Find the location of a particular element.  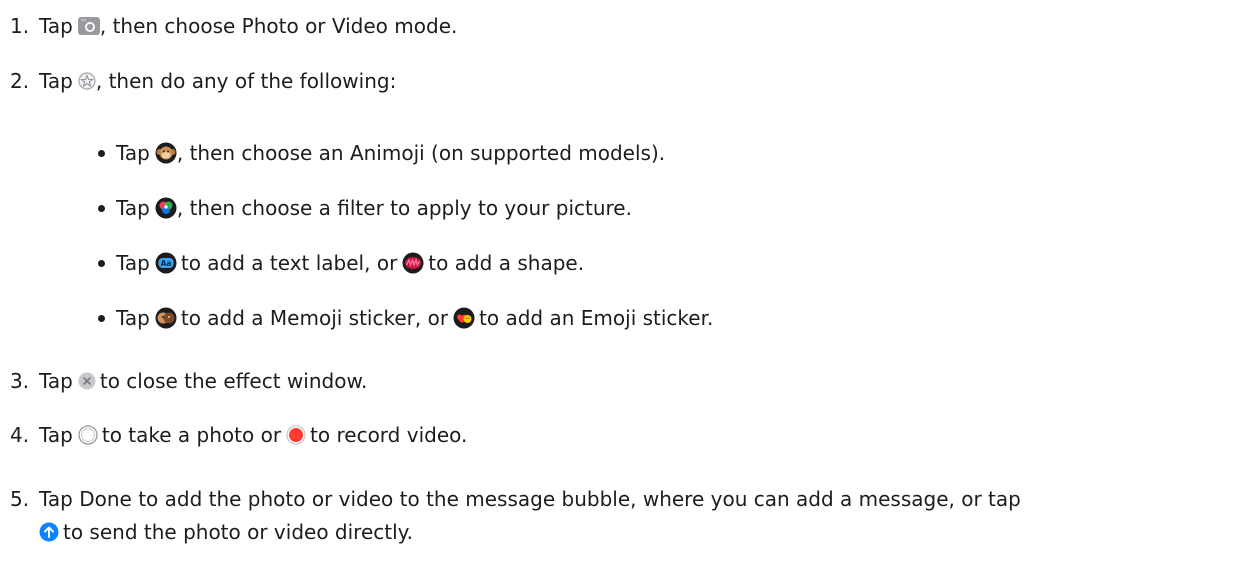

step-text: to take a photo or is located at coordinates (191, 435).